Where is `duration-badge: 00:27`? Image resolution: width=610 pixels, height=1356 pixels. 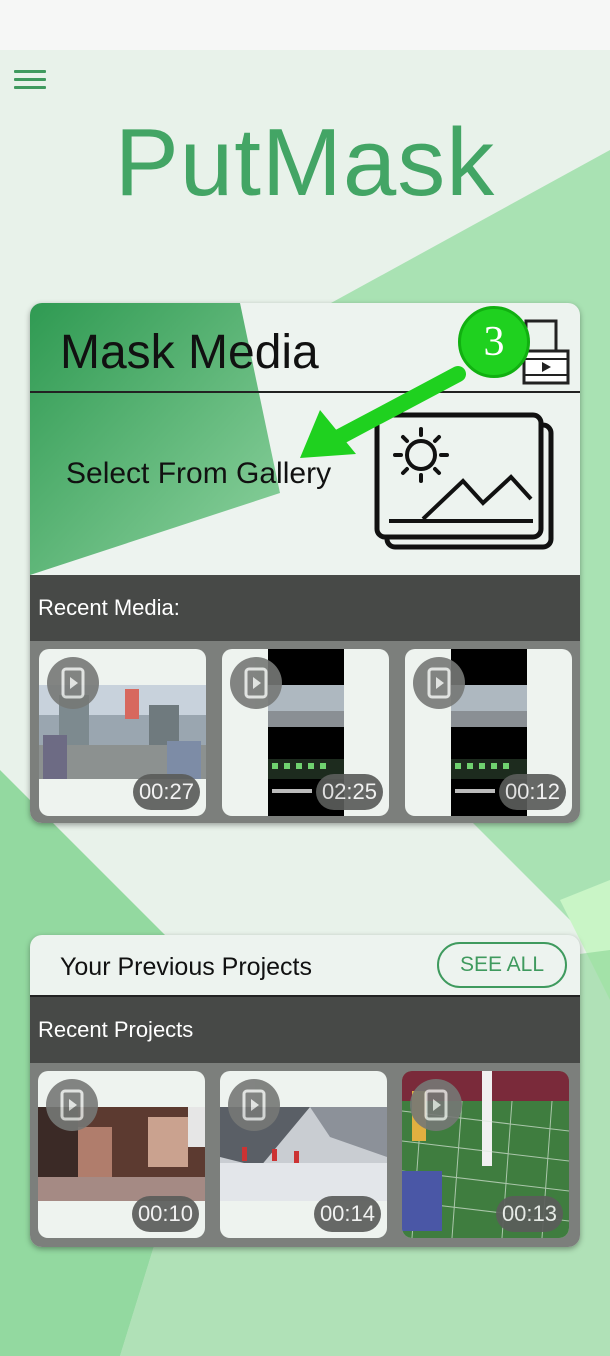 duration-badge: 00:27 is located at coordinates (166, 792).